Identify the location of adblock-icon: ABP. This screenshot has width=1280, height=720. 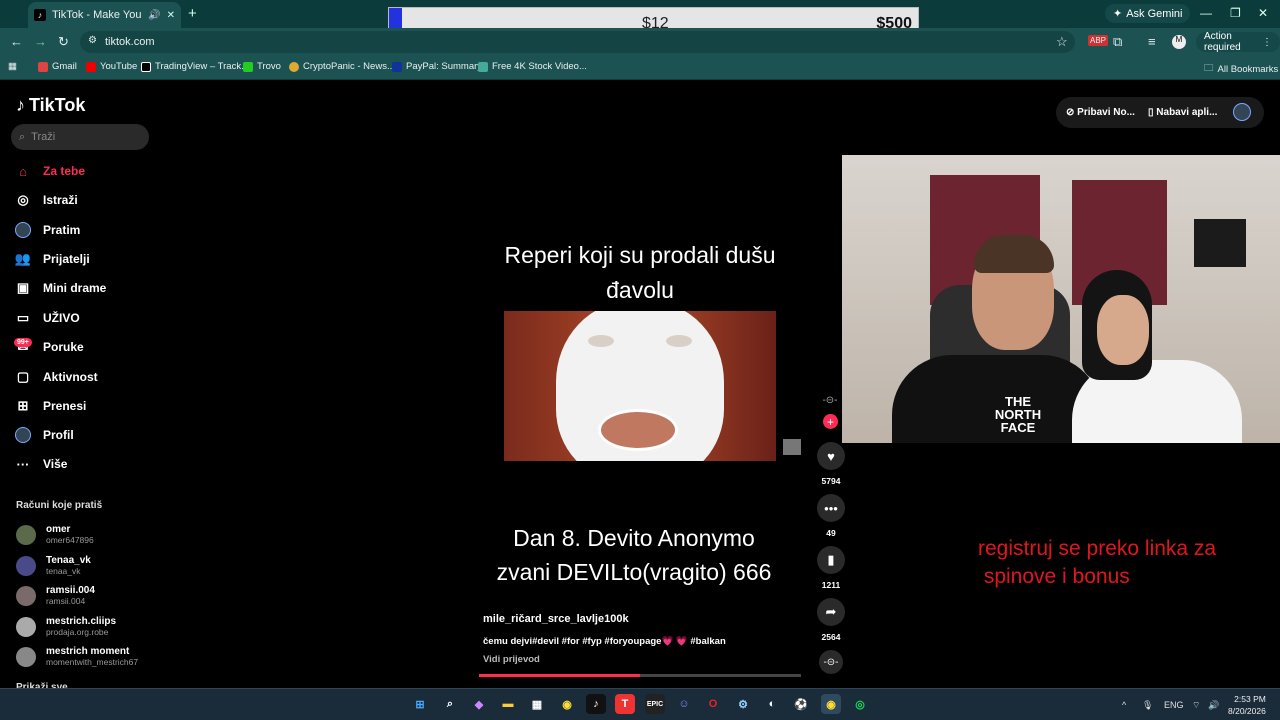
(1098, 40).